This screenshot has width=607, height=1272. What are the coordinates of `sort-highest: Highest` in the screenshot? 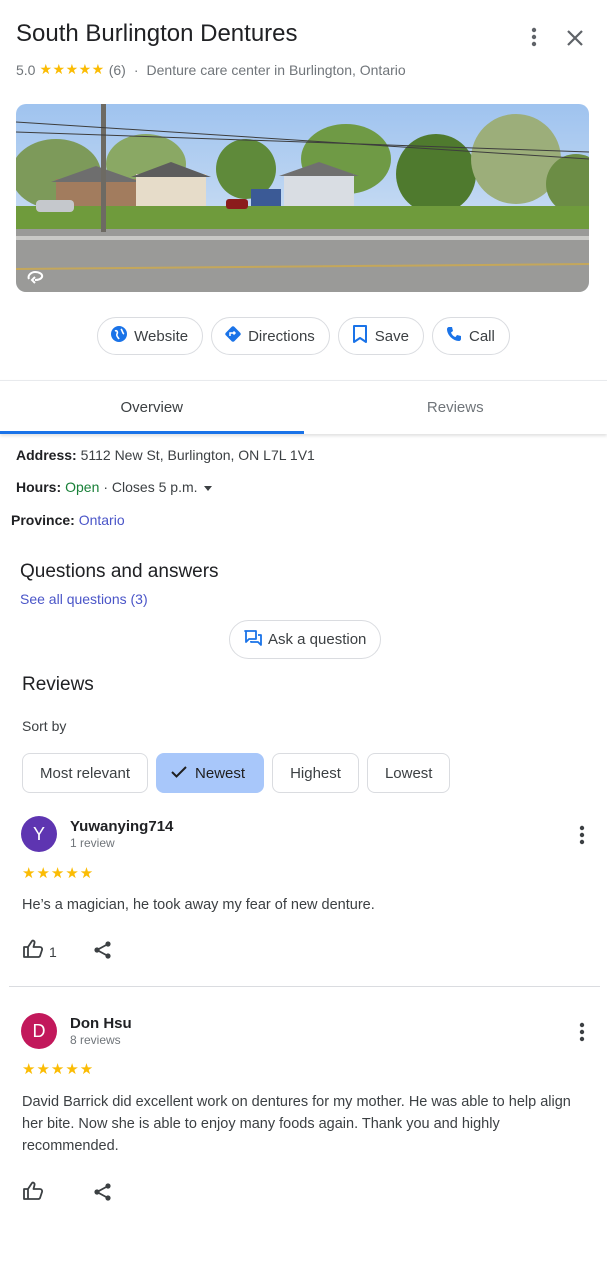 It's located at (315, 773).